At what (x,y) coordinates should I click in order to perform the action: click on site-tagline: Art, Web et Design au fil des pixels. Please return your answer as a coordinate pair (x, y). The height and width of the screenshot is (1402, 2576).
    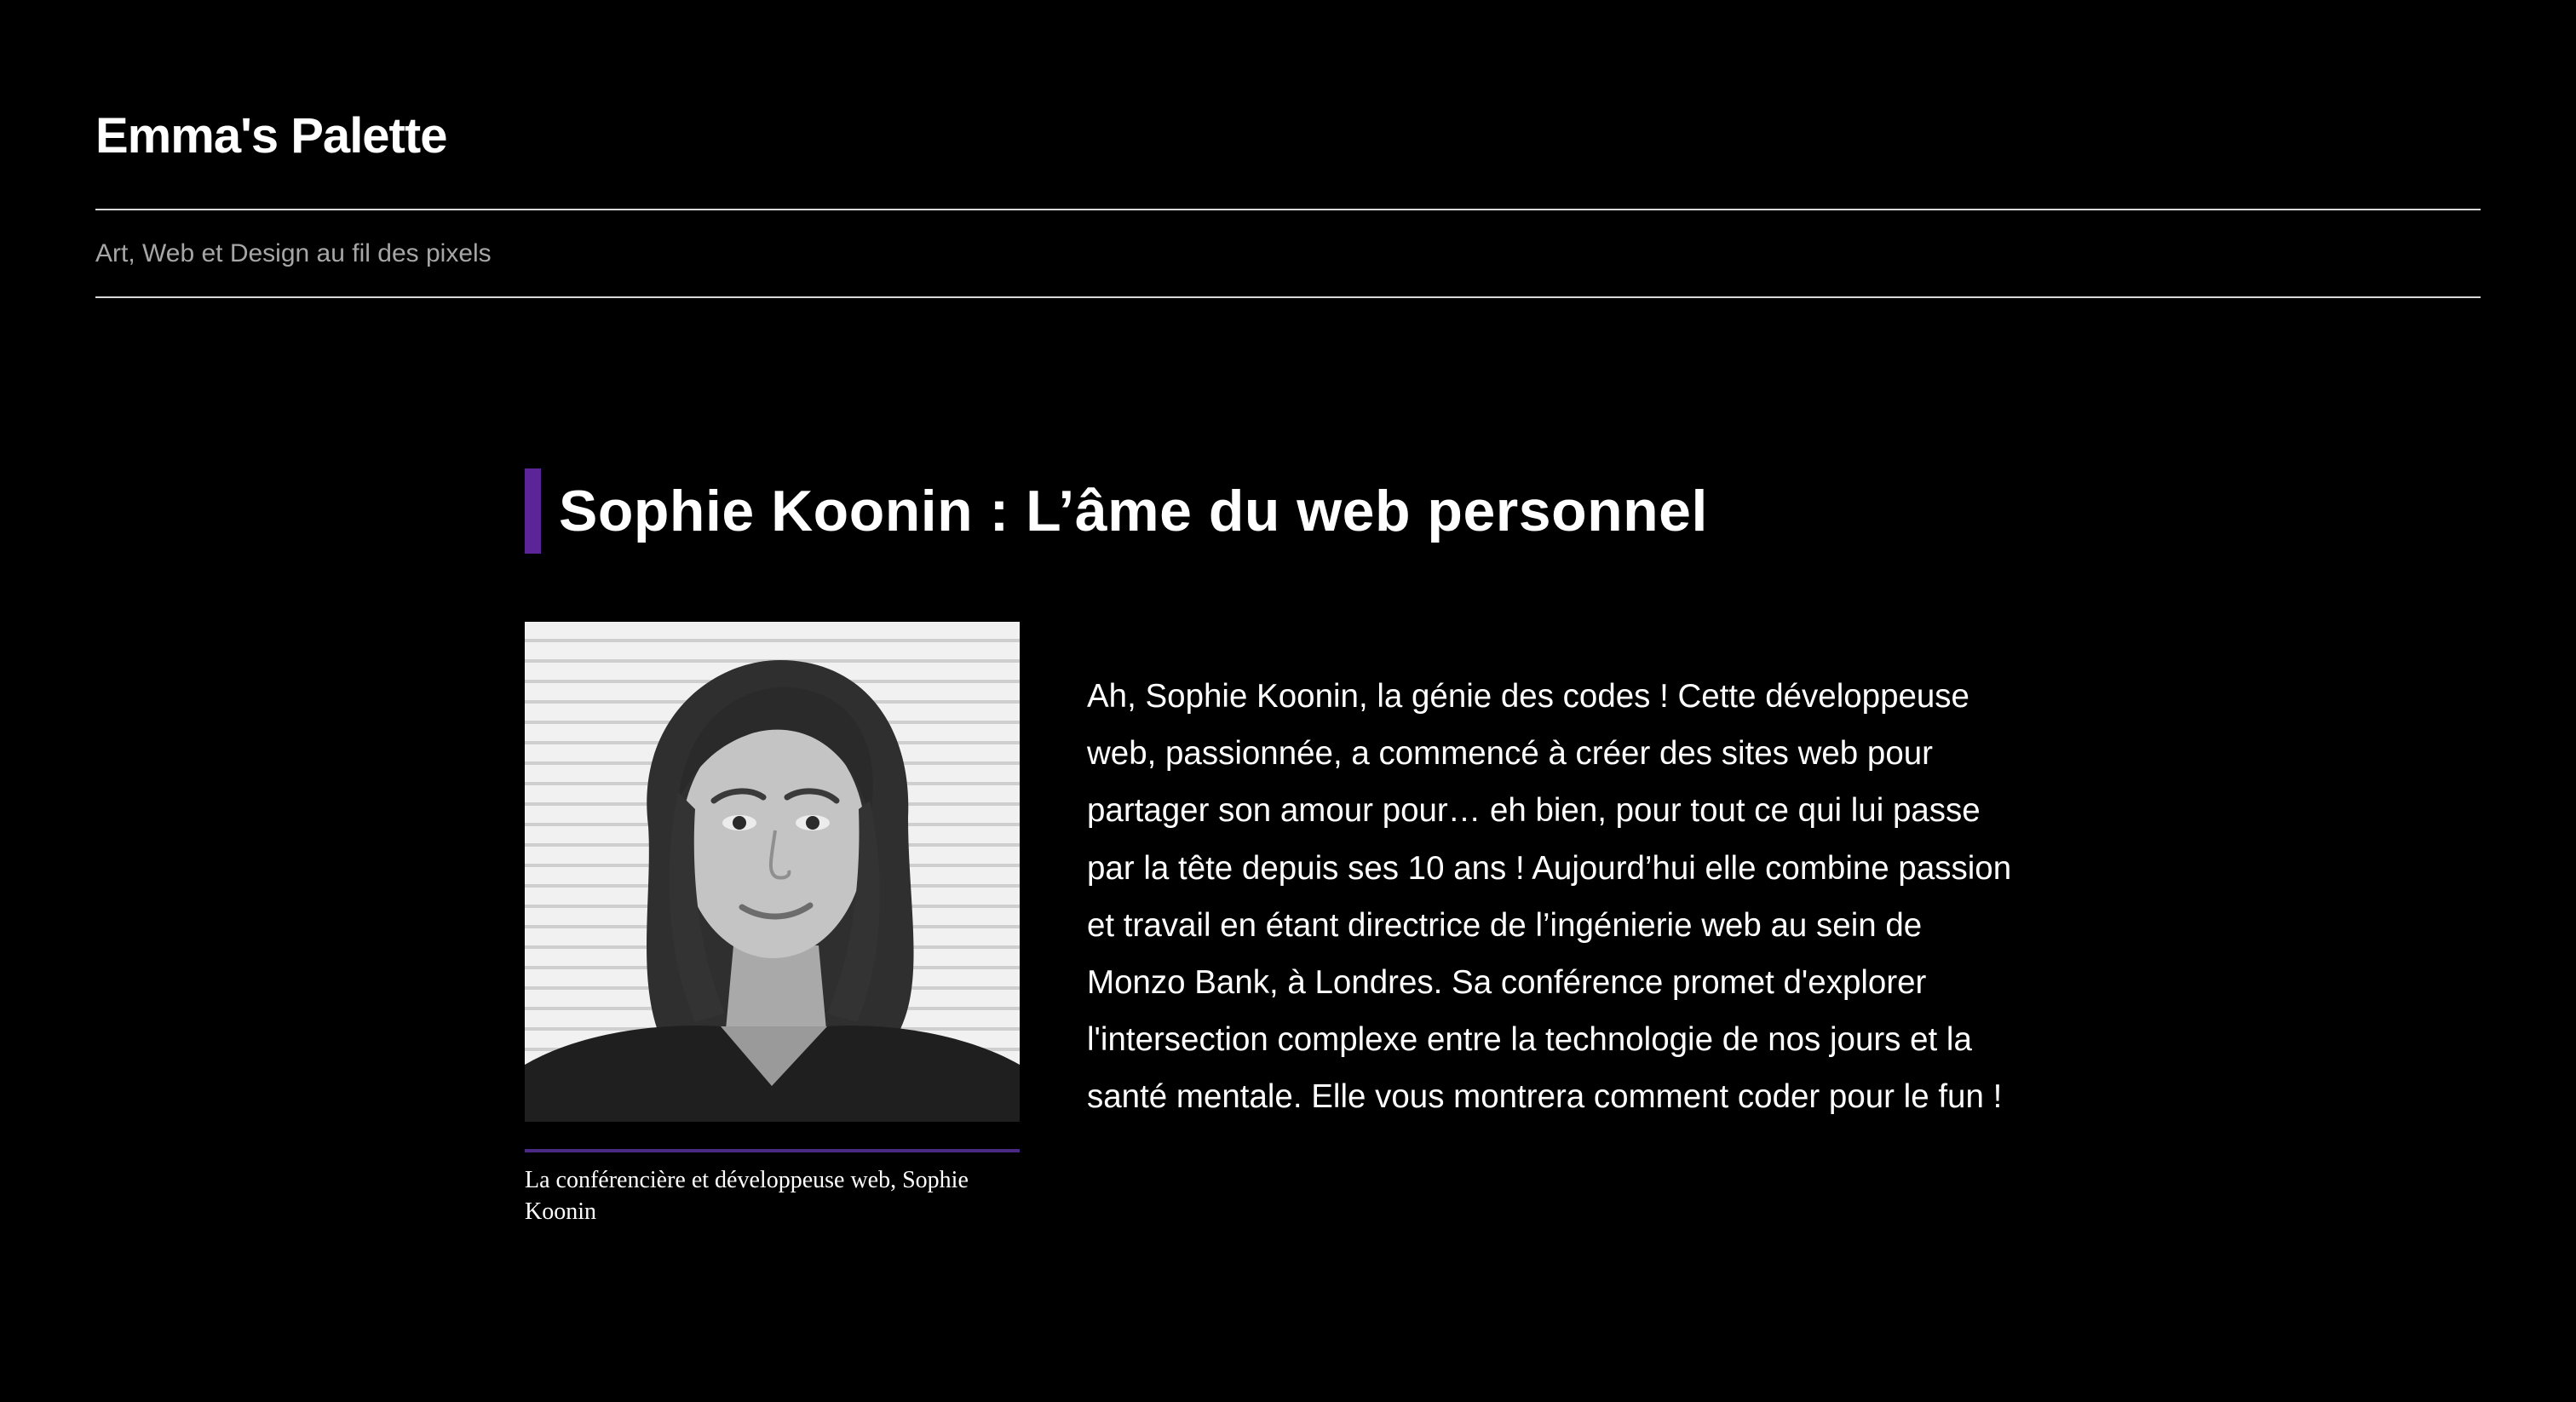
    Looking at the image, I should click on (294, 253).